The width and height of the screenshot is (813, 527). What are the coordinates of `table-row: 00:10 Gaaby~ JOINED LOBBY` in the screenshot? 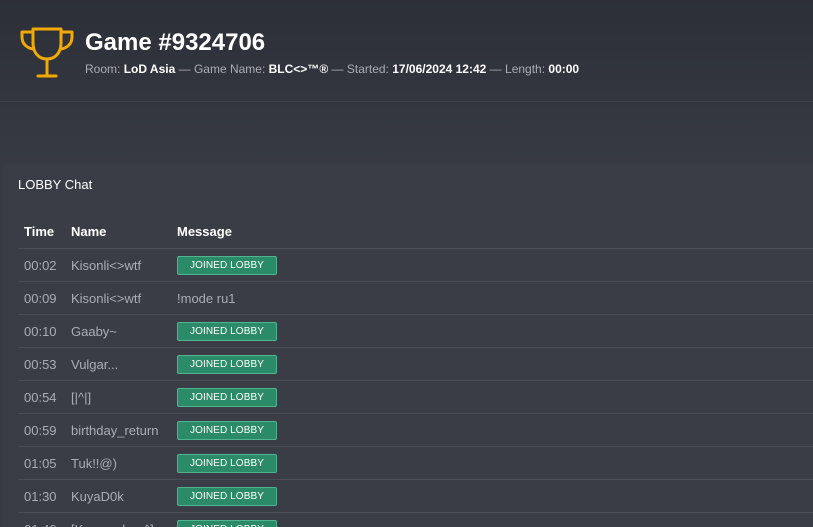 It's located at (415, 331).